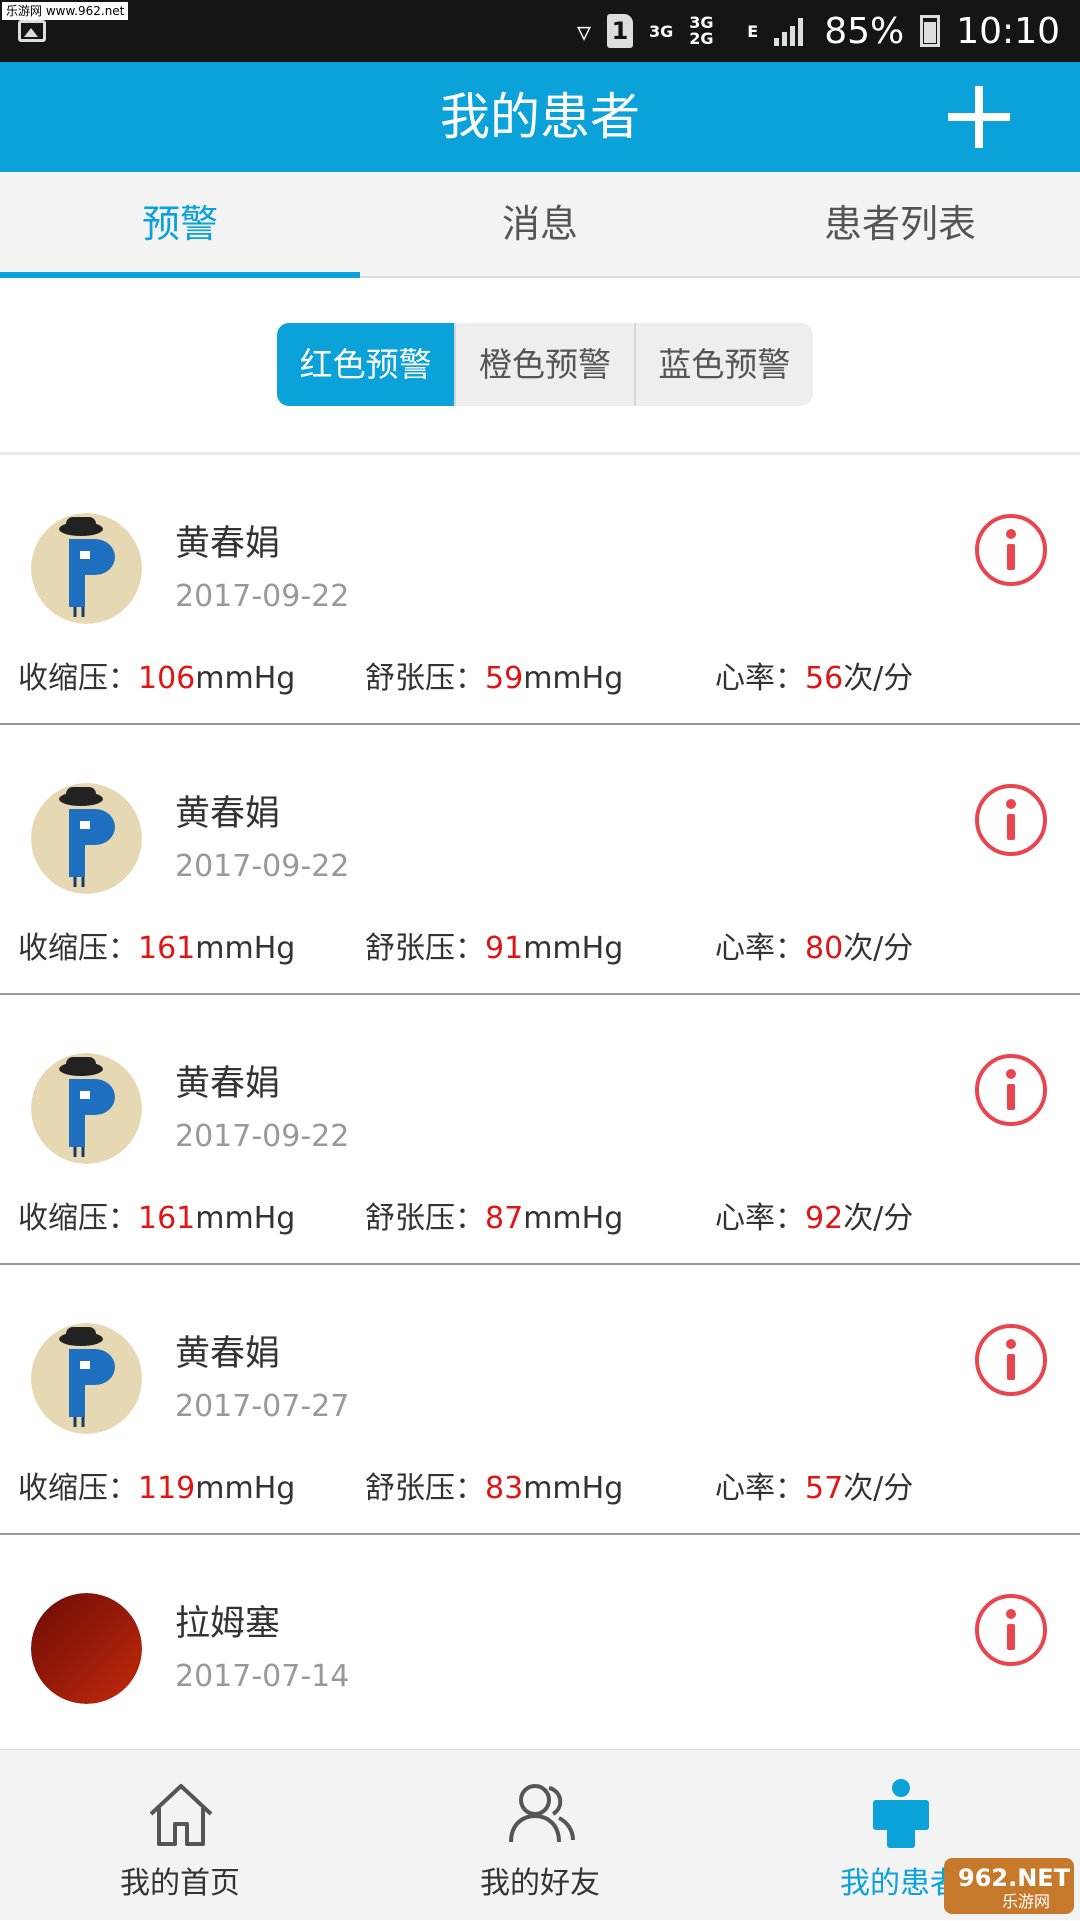 The image size is (1080, 1921). I want to click on nav-friends-label: 我的好友, so click(540, 1883).